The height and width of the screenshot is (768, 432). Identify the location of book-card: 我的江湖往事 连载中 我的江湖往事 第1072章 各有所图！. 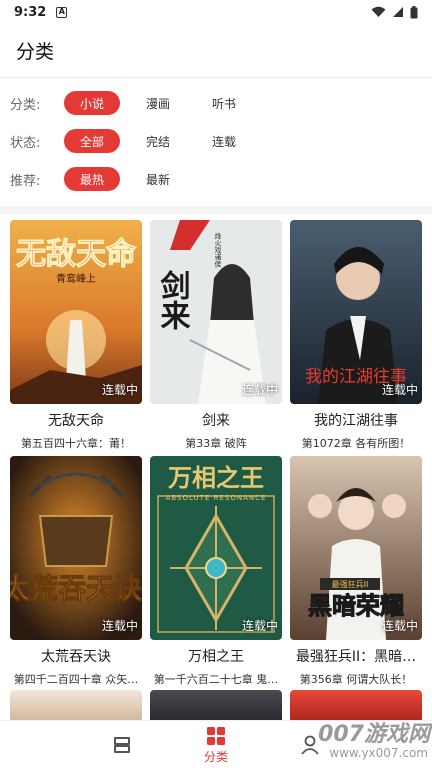
(356, 335).